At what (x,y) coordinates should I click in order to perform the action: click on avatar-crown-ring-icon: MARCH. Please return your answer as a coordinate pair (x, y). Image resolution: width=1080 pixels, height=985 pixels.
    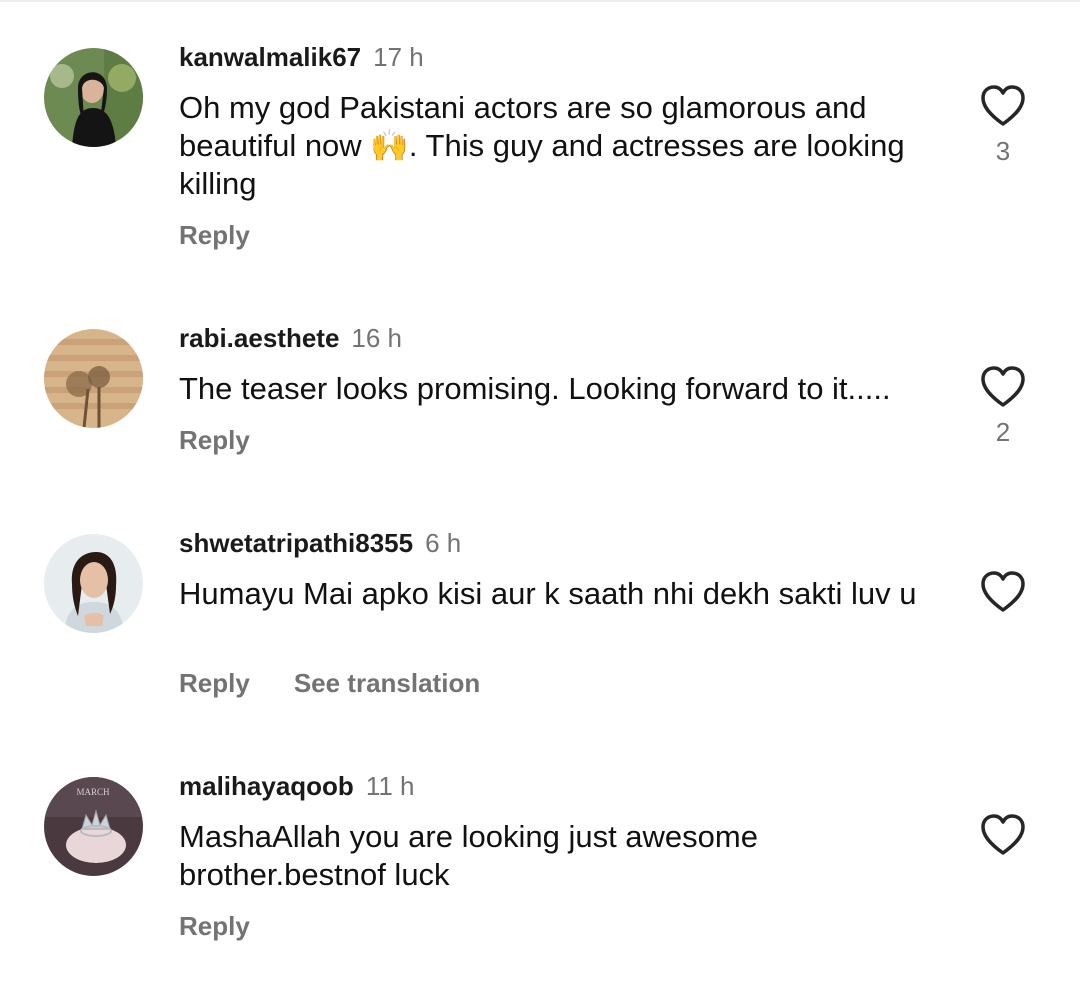
    Looking at the image, I should click on (93, 826).